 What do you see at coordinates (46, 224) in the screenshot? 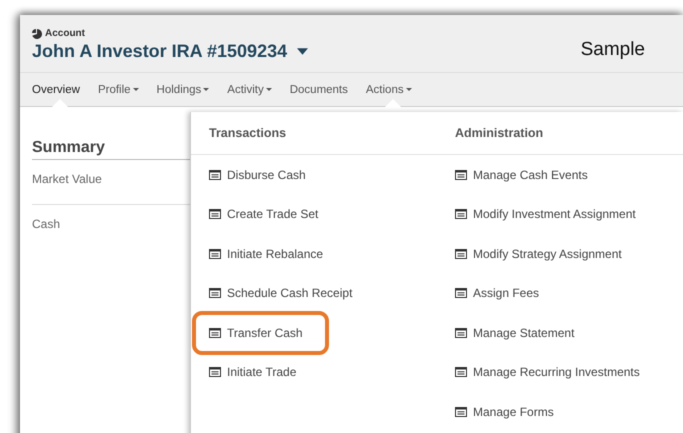
I see `summary-label: Cash` at bounding box center [46, 224].